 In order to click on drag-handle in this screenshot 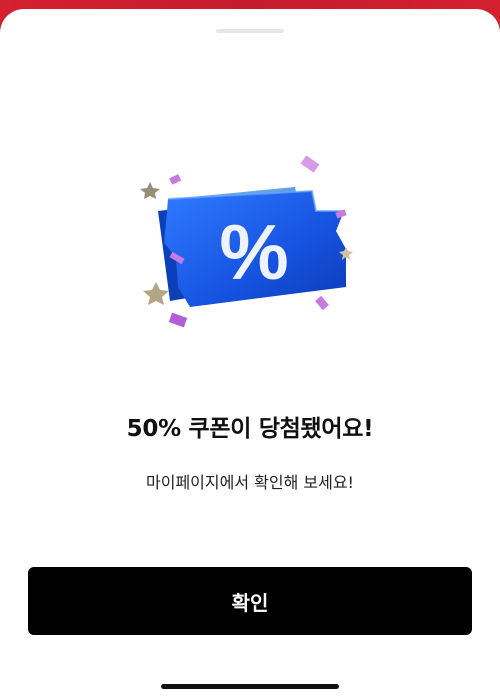, I will do `click(250, 31)`.